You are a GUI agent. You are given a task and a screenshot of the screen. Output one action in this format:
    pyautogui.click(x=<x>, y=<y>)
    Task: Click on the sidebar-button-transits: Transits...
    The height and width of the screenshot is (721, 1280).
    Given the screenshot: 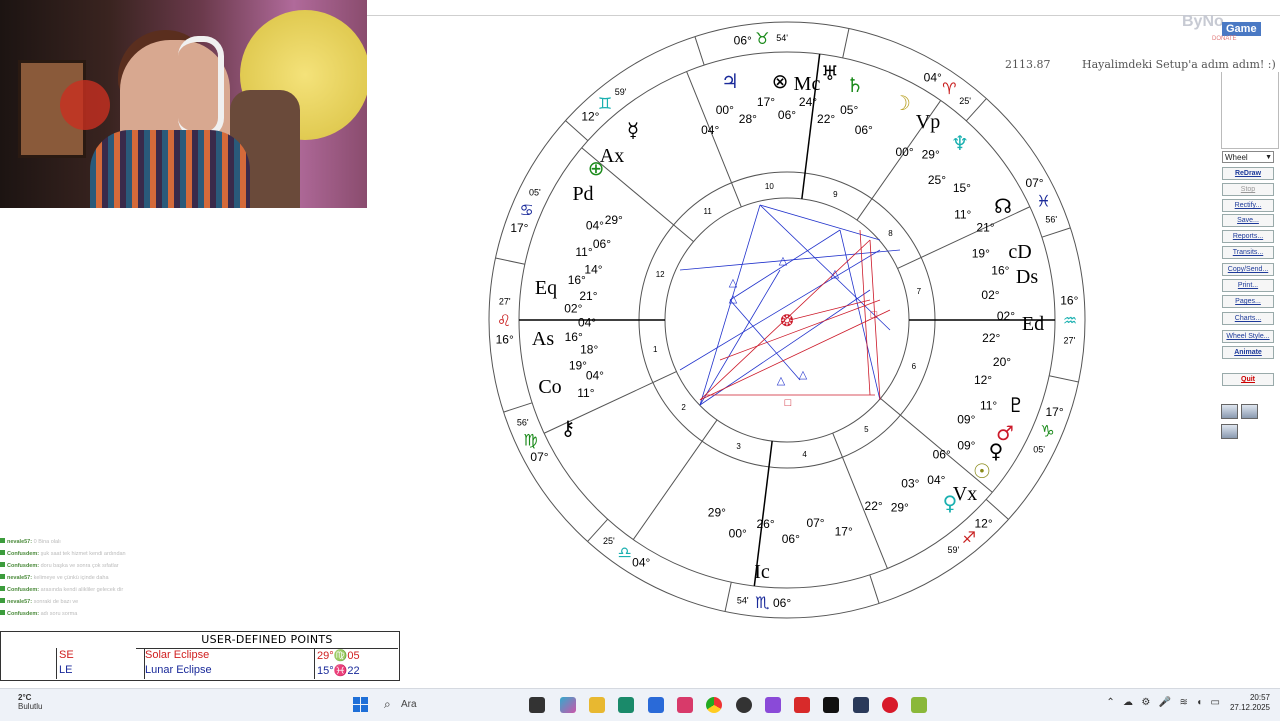 What is the action you would take?
    pyautogui.click(x=1248, y=252)
    